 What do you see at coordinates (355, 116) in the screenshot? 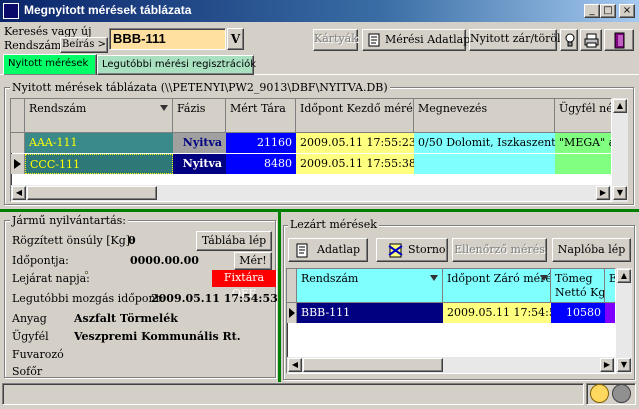
I see `col-idopont-kezdo: Időpont Kezdő mérés` at bounding box center [355, 116].